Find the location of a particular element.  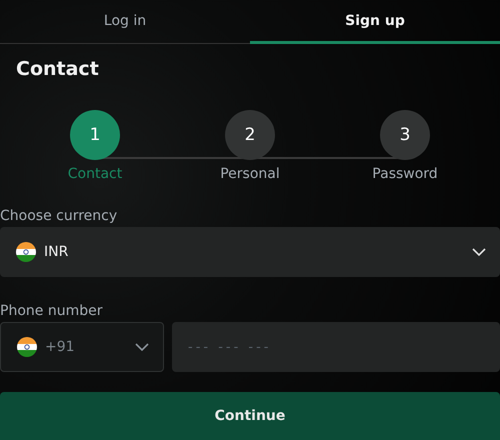

section-title: Contact is located at coordinates (57, 69).